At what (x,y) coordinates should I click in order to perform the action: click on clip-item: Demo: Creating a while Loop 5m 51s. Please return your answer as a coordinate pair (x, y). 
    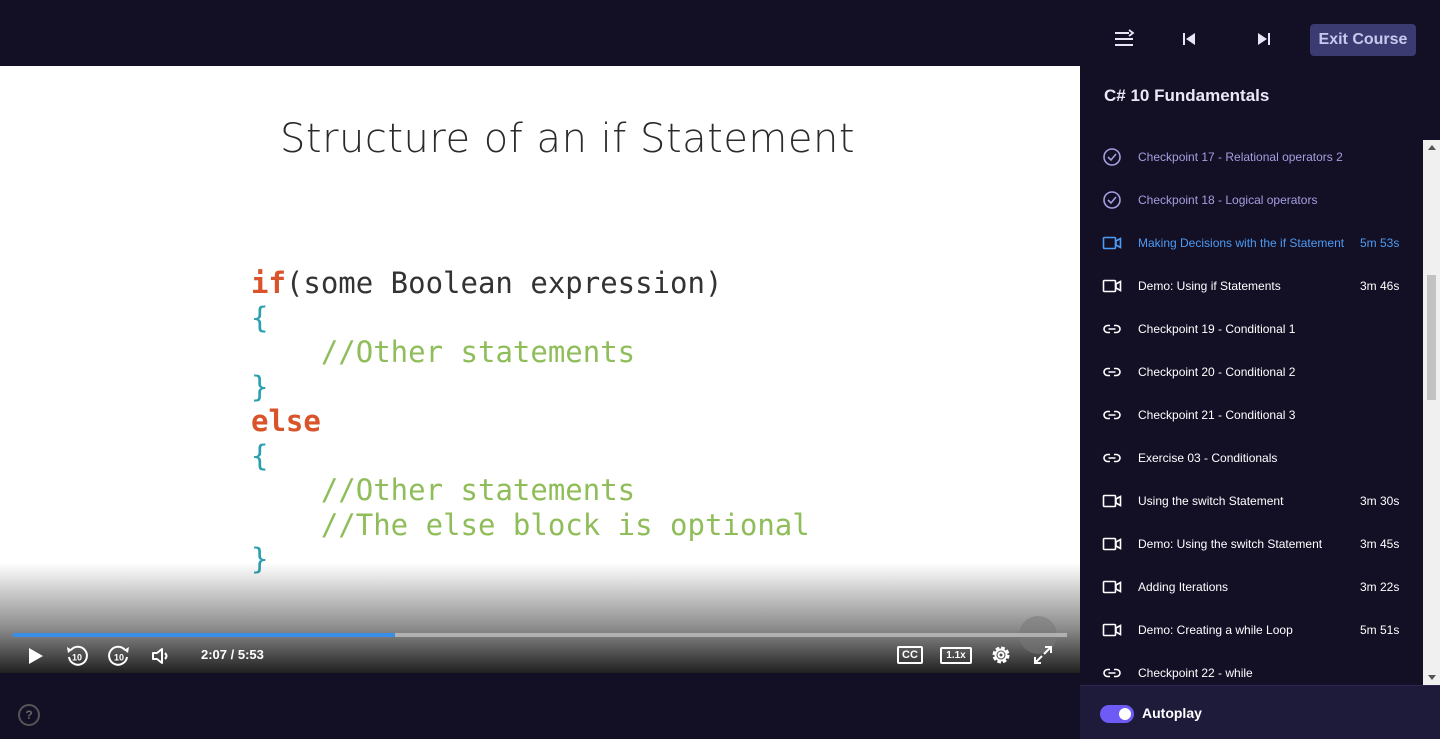
    Looking at the image, I should click on (1251, 629).